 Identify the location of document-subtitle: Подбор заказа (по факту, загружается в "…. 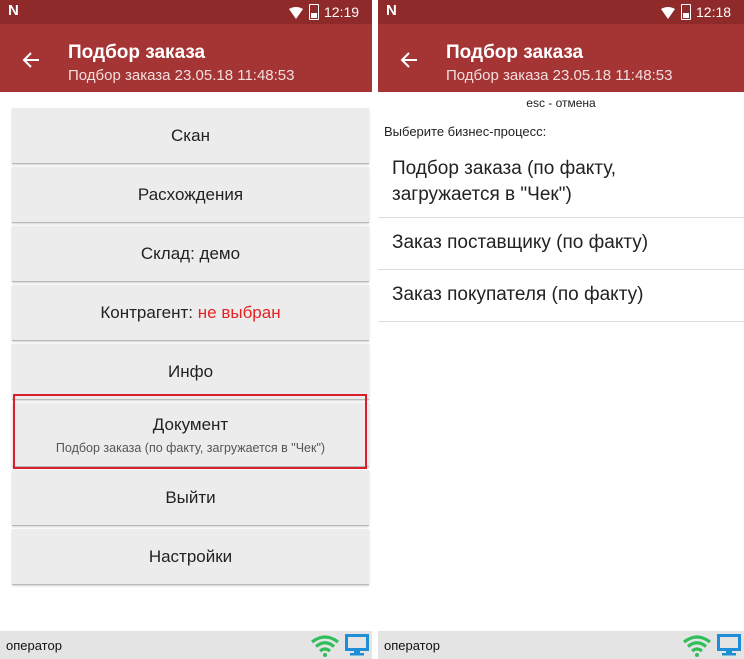
(190, 447).